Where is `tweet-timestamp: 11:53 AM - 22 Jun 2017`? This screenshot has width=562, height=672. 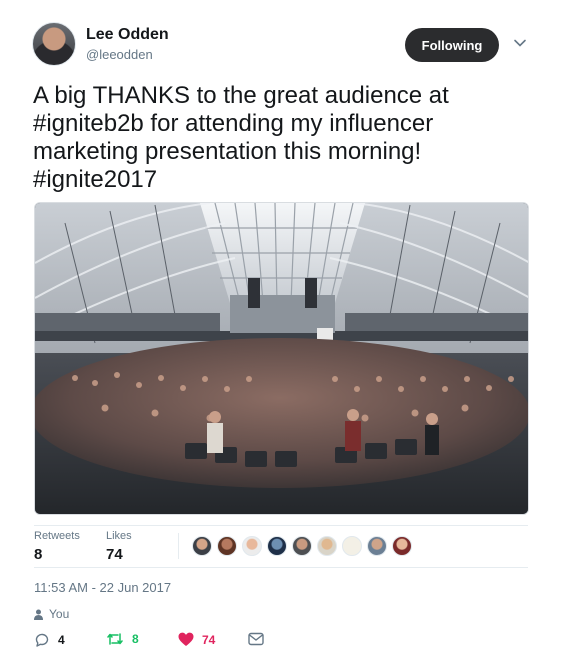 tweet-timestamp: 11:53 AM - 22 Jun 2017 is located at coordinates (102, 587).